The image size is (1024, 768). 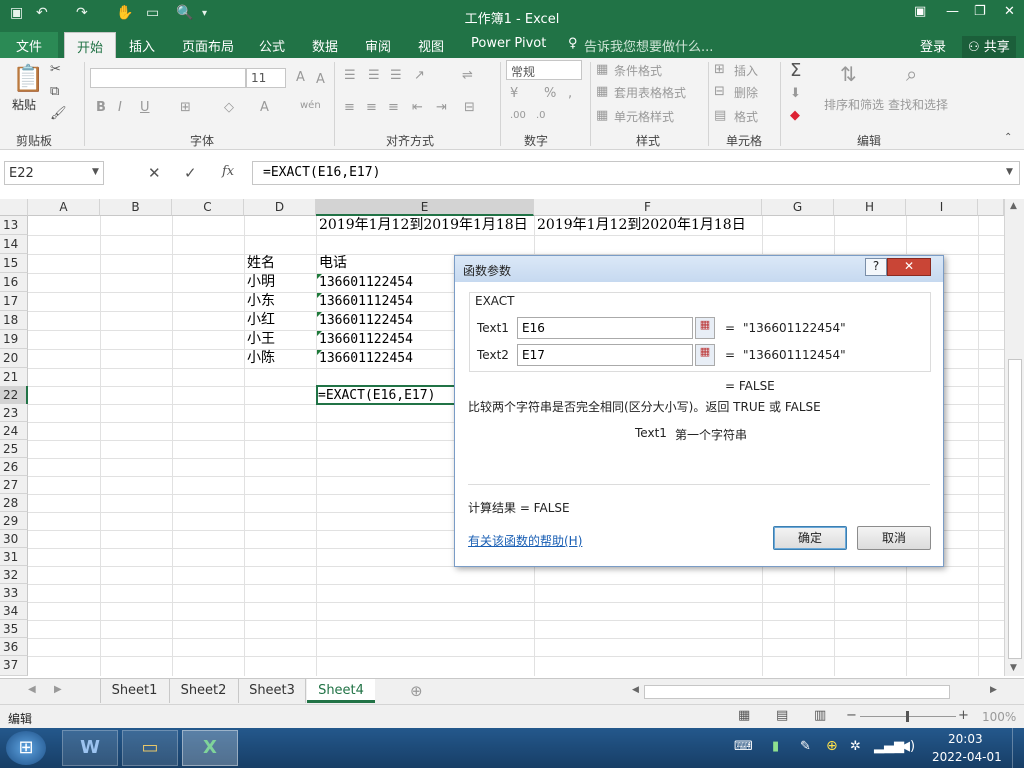 What do you see at coordinates (210, 748) in the screenshot?
I see `excel-taskbar-icon: X` at bounding box center [210, 748].